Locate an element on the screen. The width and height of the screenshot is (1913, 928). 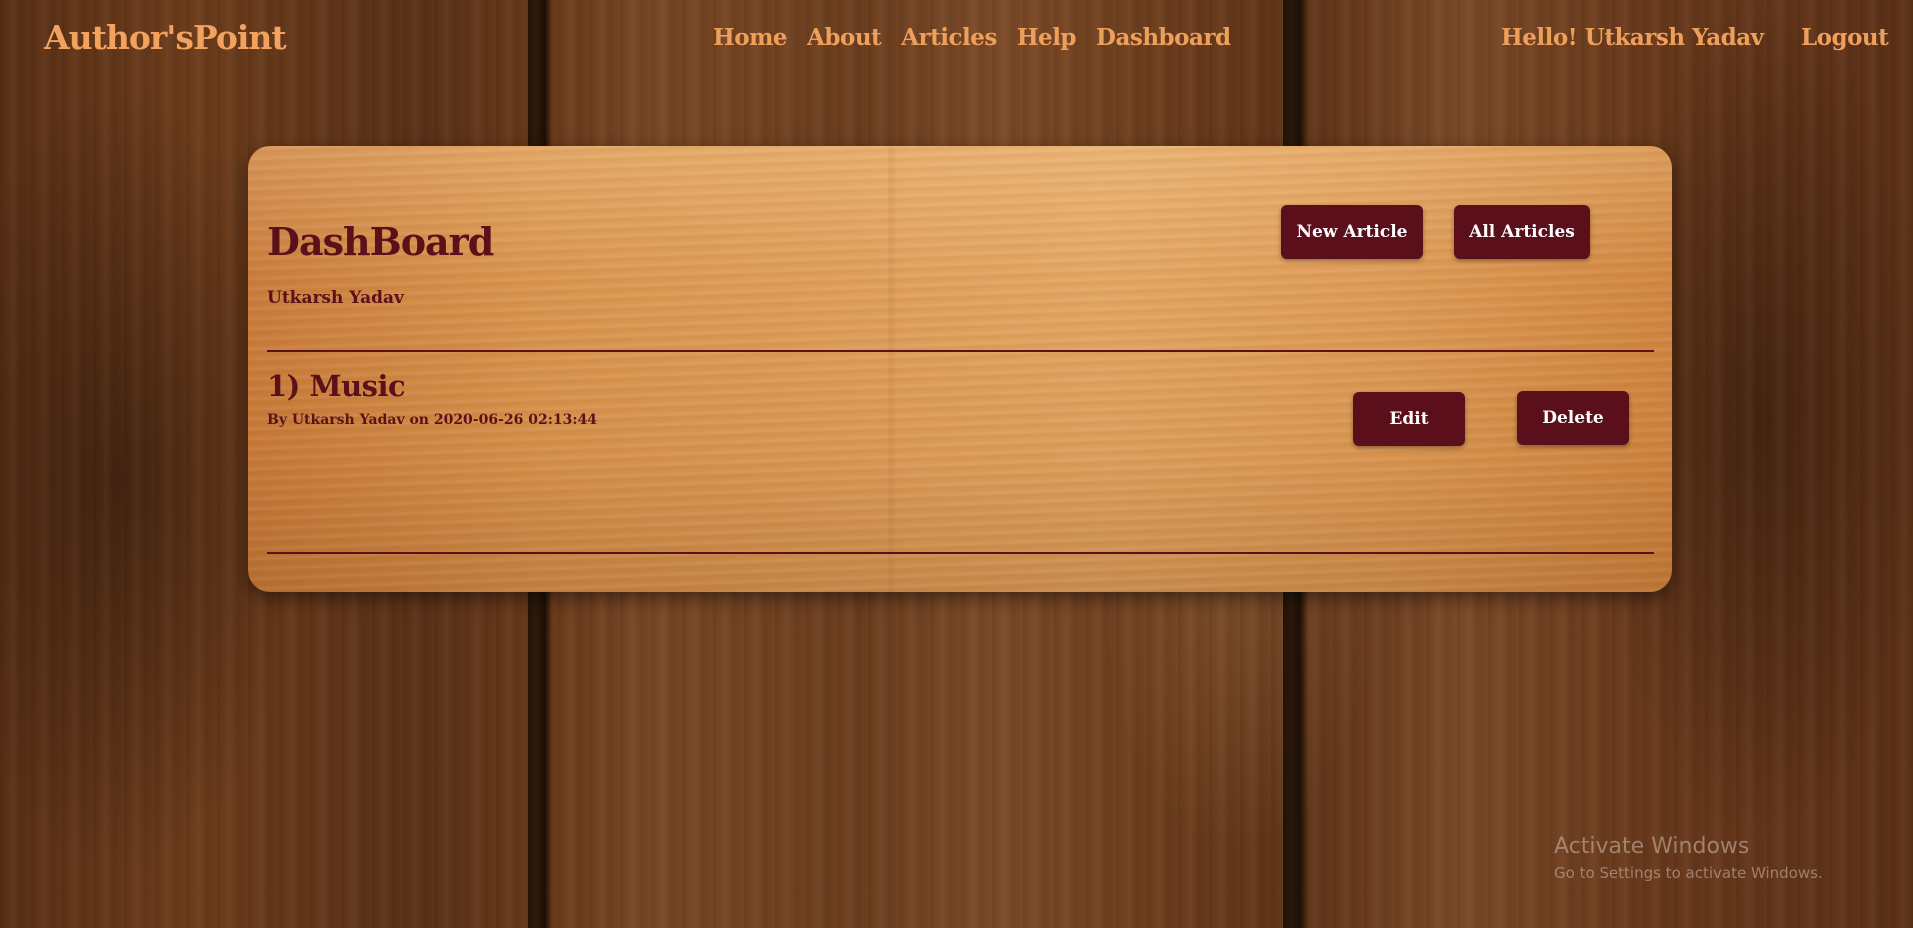
nav-link-home: Home is located at coordinates (750, 37).